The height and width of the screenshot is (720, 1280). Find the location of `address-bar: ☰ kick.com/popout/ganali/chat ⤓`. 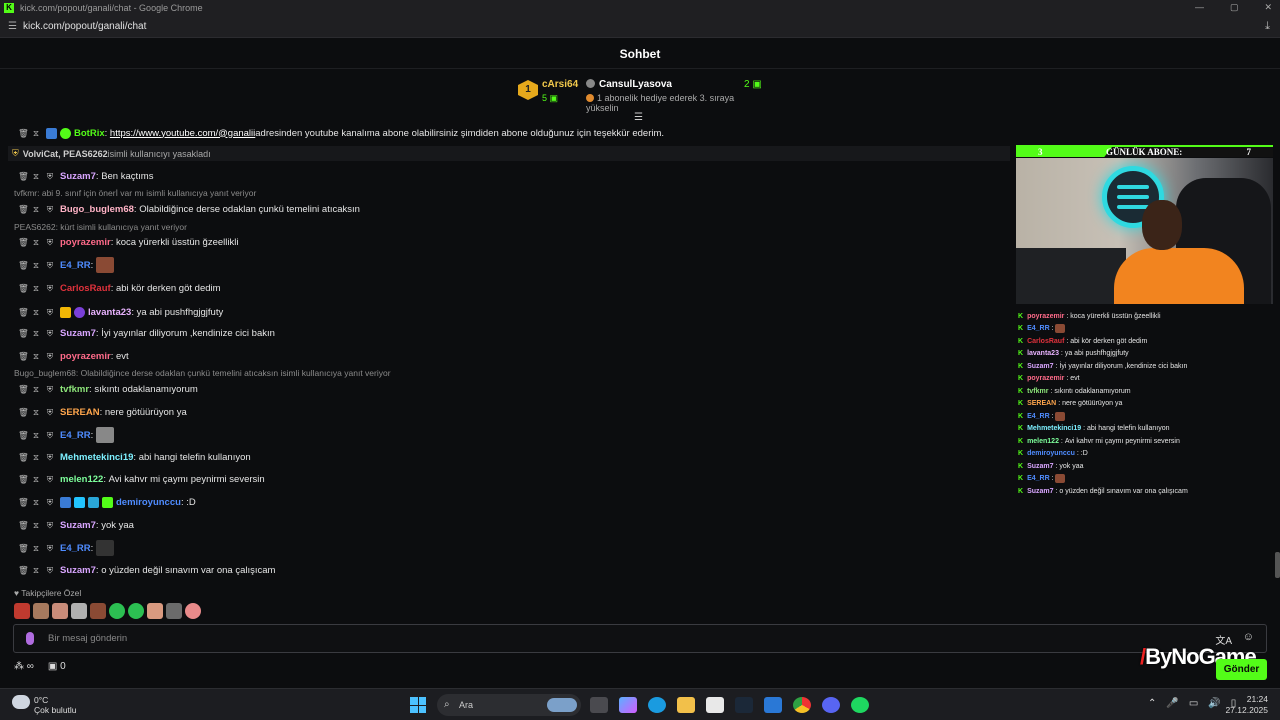

address-bar: ☰ kick.com/popout/ganali/chat ⤓ is located at coordinates (640, 27).